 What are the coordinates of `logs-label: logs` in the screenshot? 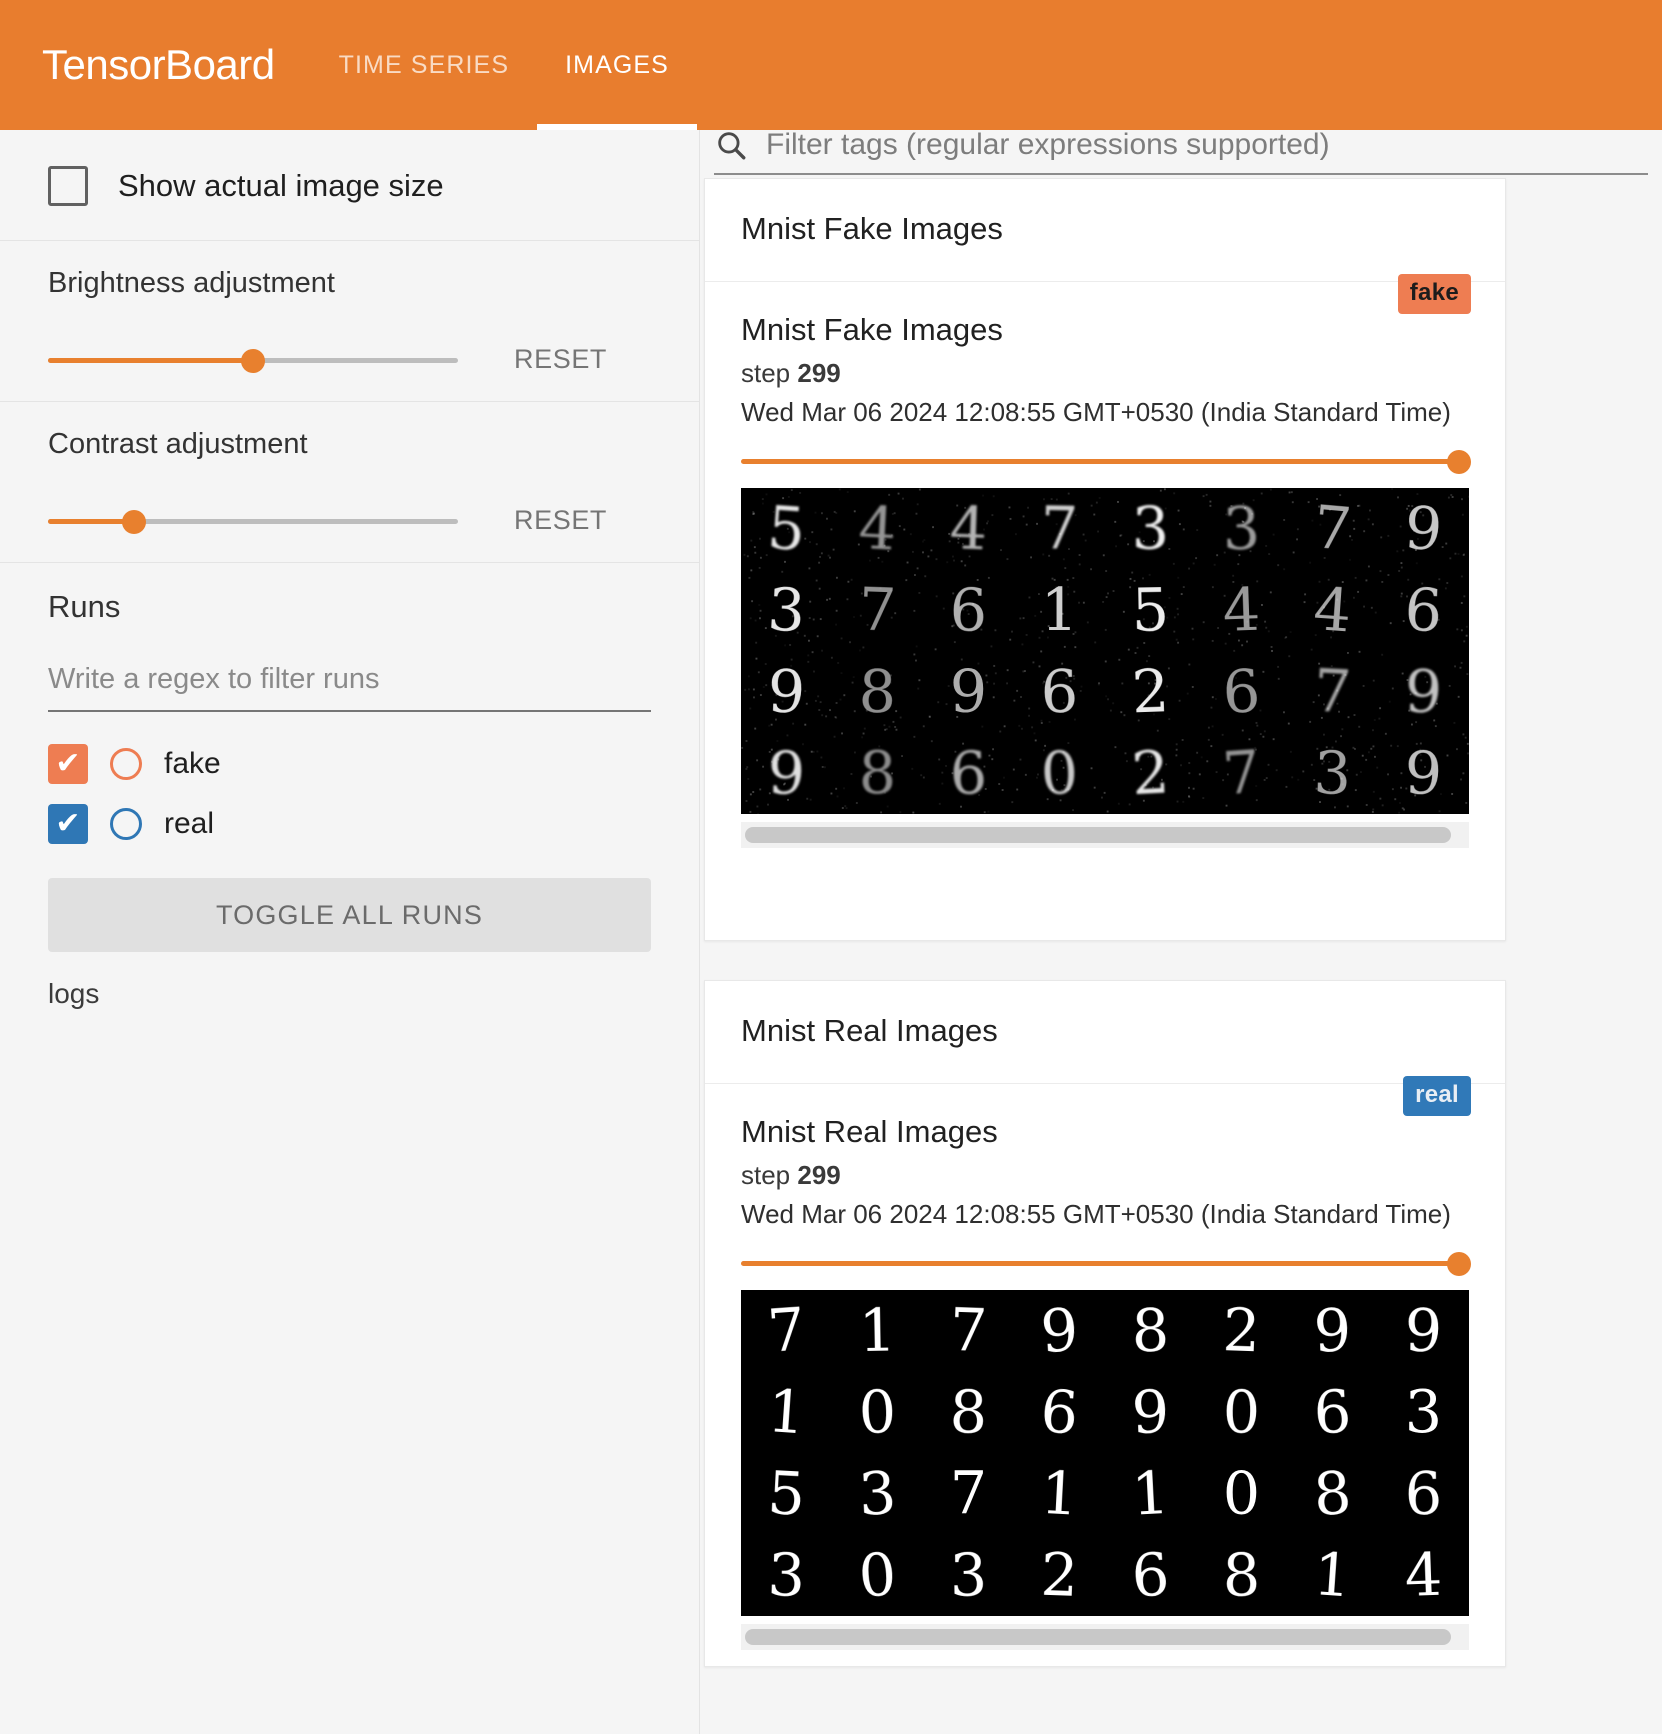 It's located at (74, 993).